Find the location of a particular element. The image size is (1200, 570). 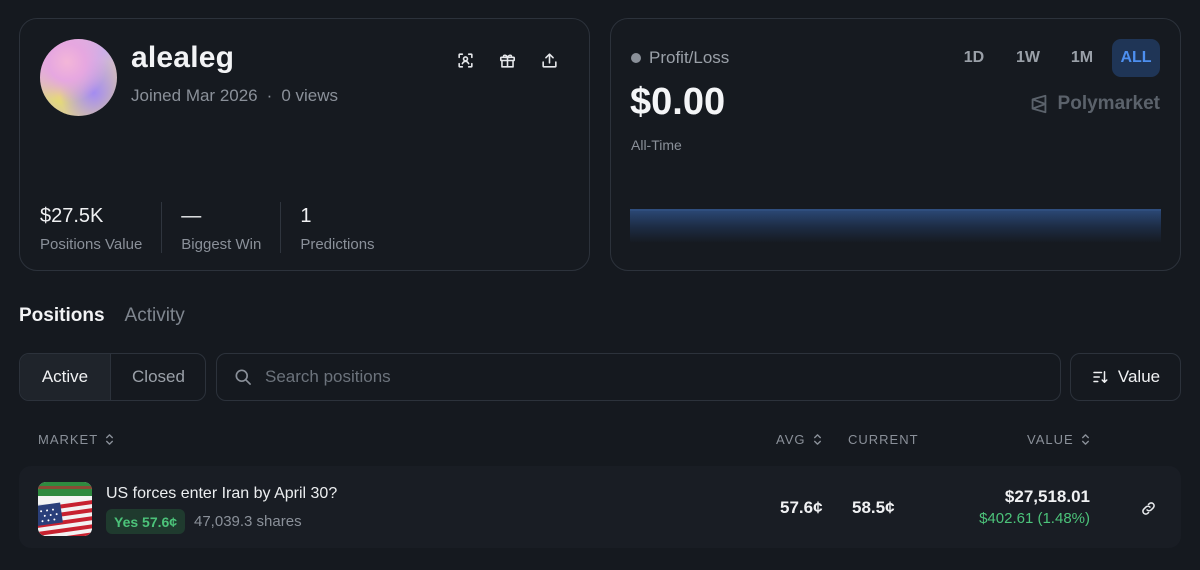

pnl-label: Profit/Loss is located at coordinates (689, 57).